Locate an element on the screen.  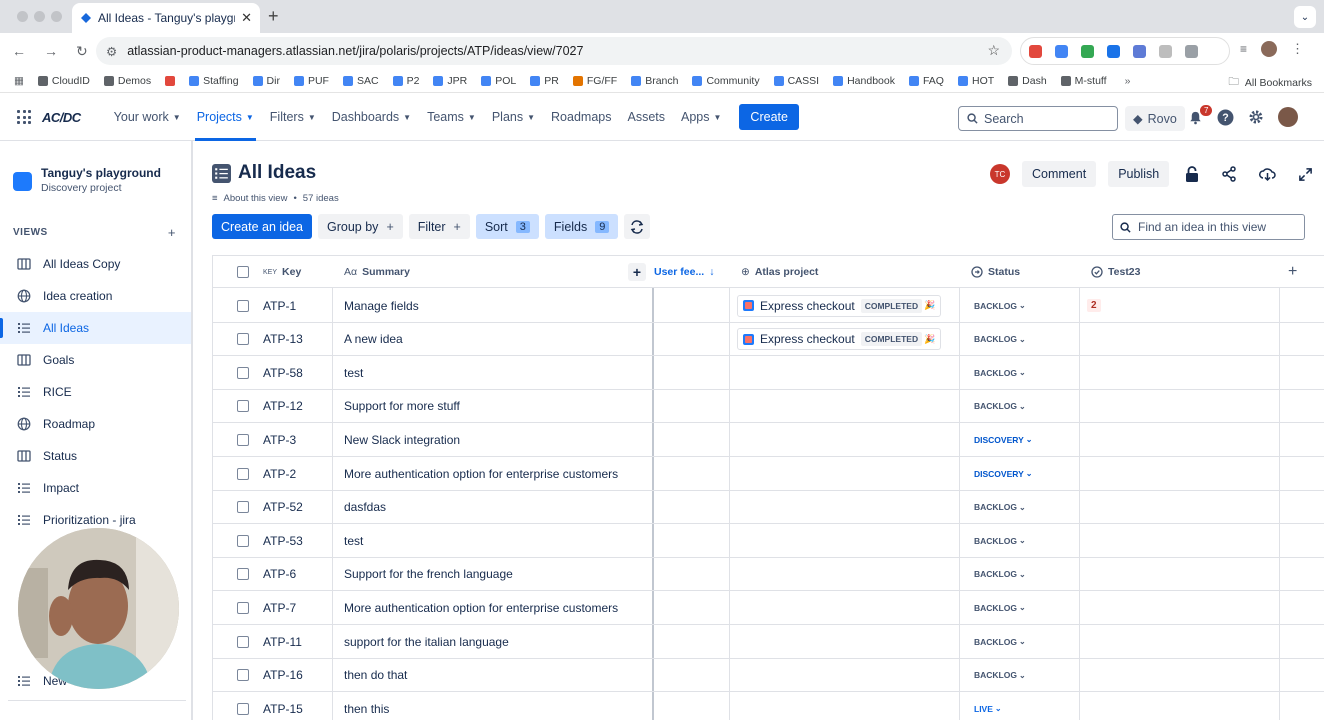
nav-menu-assets: Assets is located at coordinates (646, 117).